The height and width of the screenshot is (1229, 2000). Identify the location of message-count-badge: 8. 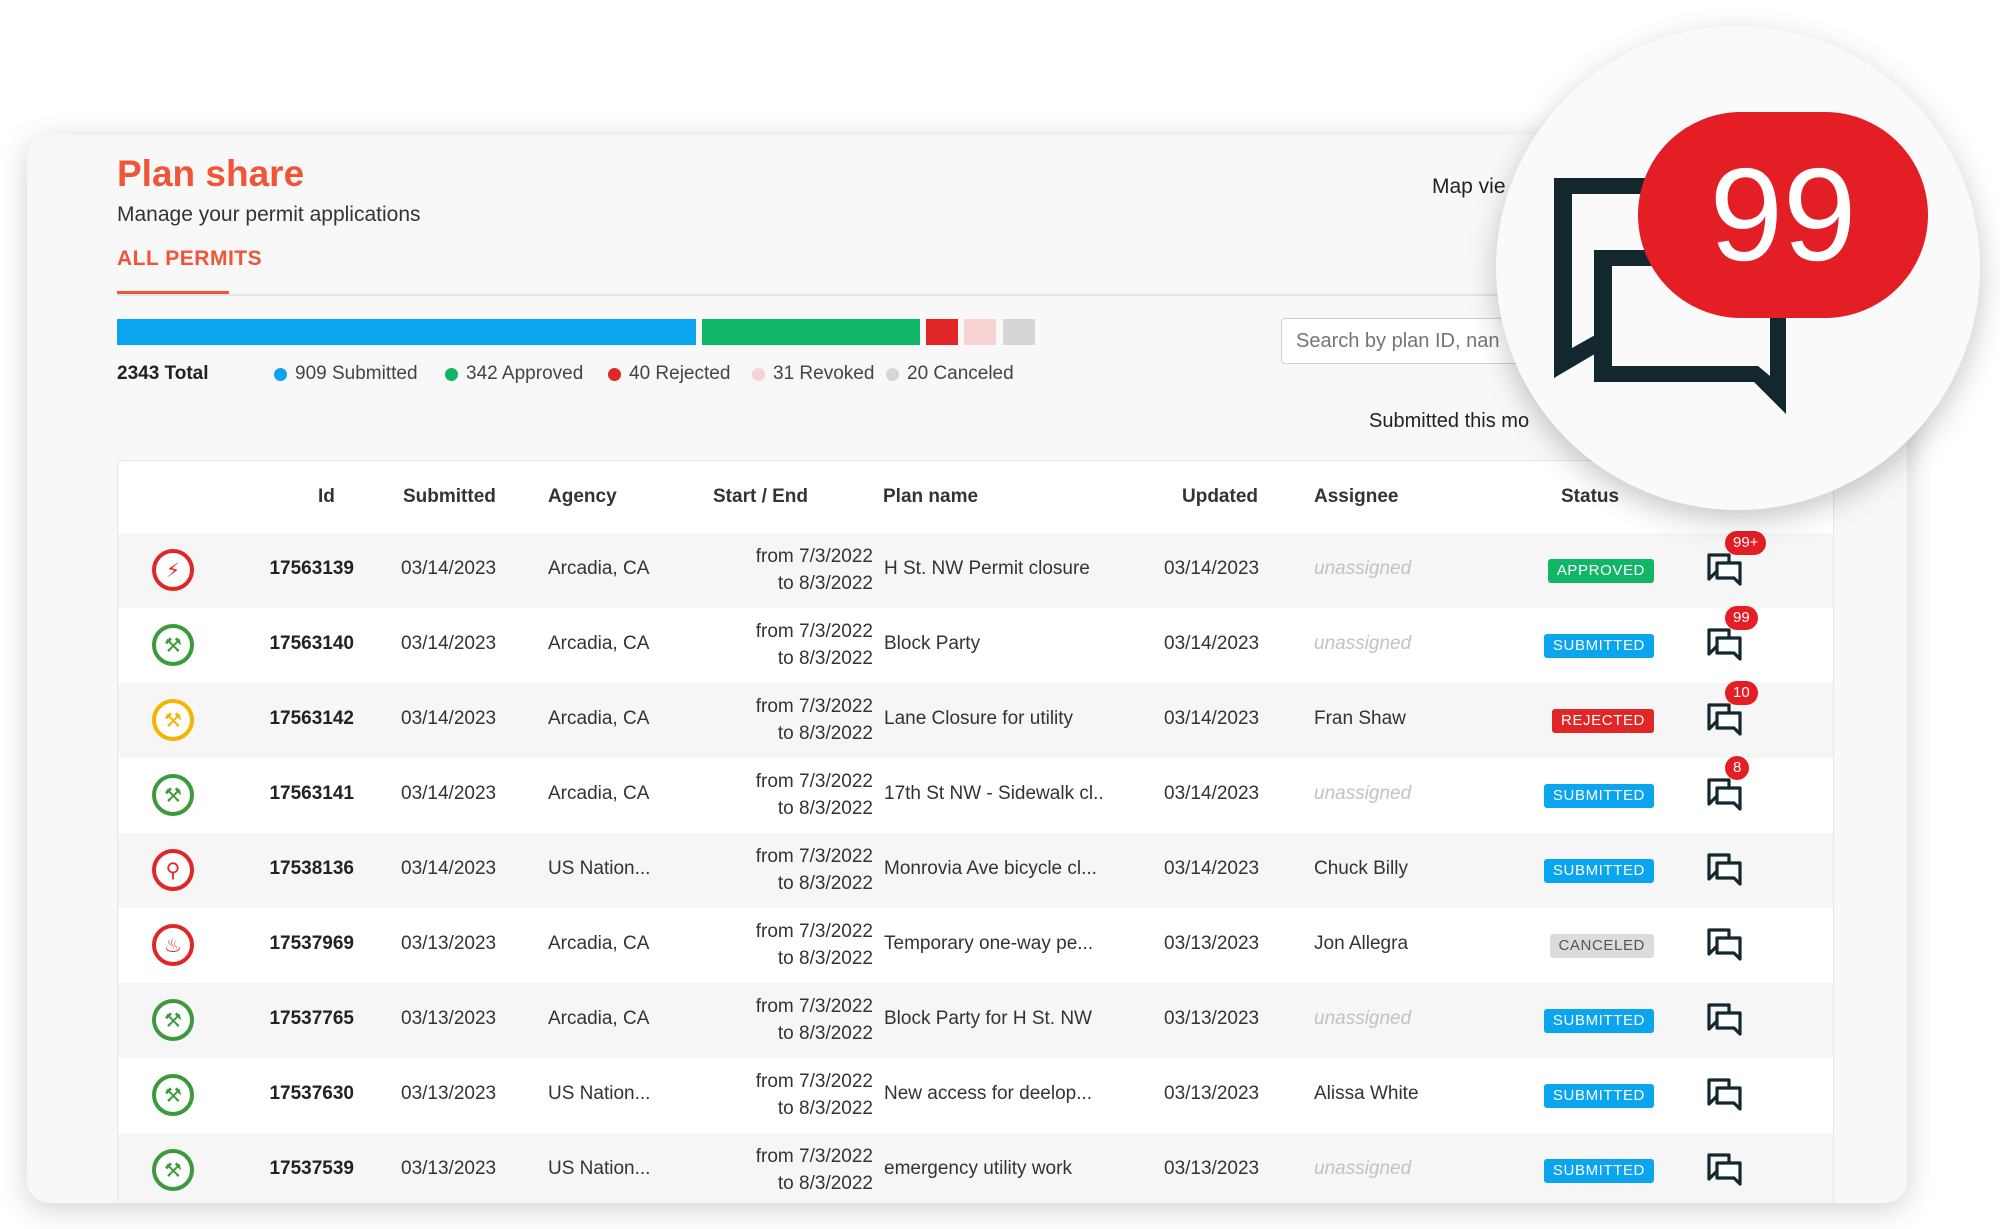
(1737, 768).